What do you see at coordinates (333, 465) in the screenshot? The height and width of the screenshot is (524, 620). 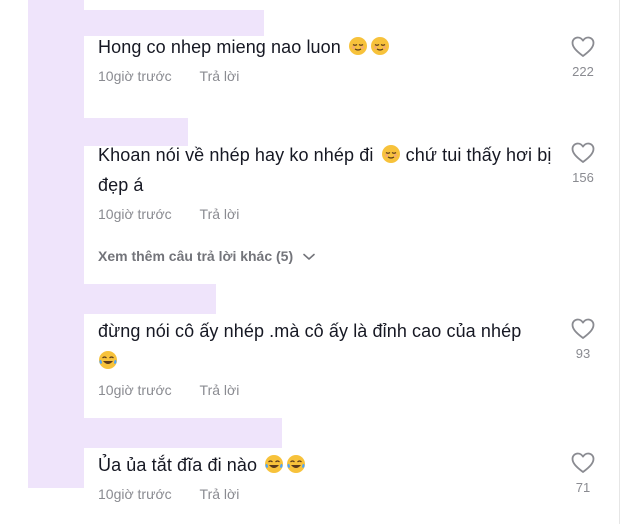 I see `comment-text: Ủa ủa tắt đĩa đi nào` at bounding box center [333, 465].